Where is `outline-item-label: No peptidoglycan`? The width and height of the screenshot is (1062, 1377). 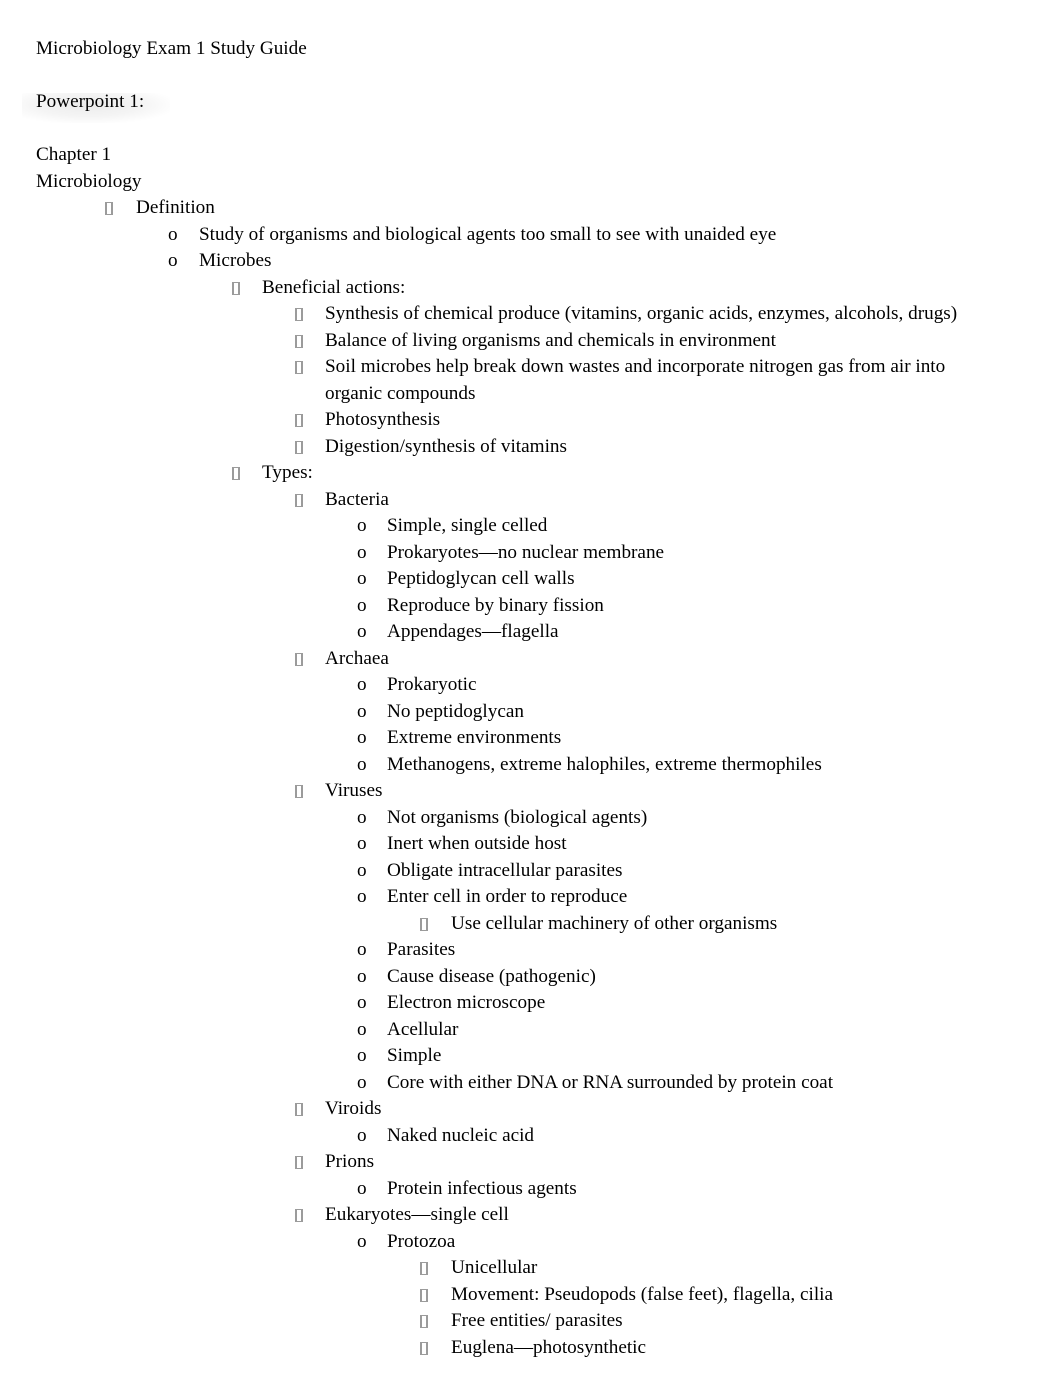 outline-item-label: No peptidoglycan is located at coordinates (455, 711).